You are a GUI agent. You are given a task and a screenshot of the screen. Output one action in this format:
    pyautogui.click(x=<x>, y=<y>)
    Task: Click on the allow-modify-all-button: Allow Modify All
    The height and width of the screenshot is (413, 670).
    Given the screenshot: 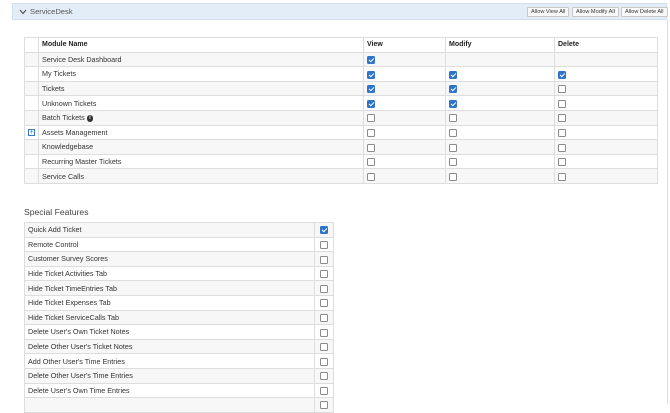 What is the action you would take?
    pyautogui.click(x=595, y=12)
    